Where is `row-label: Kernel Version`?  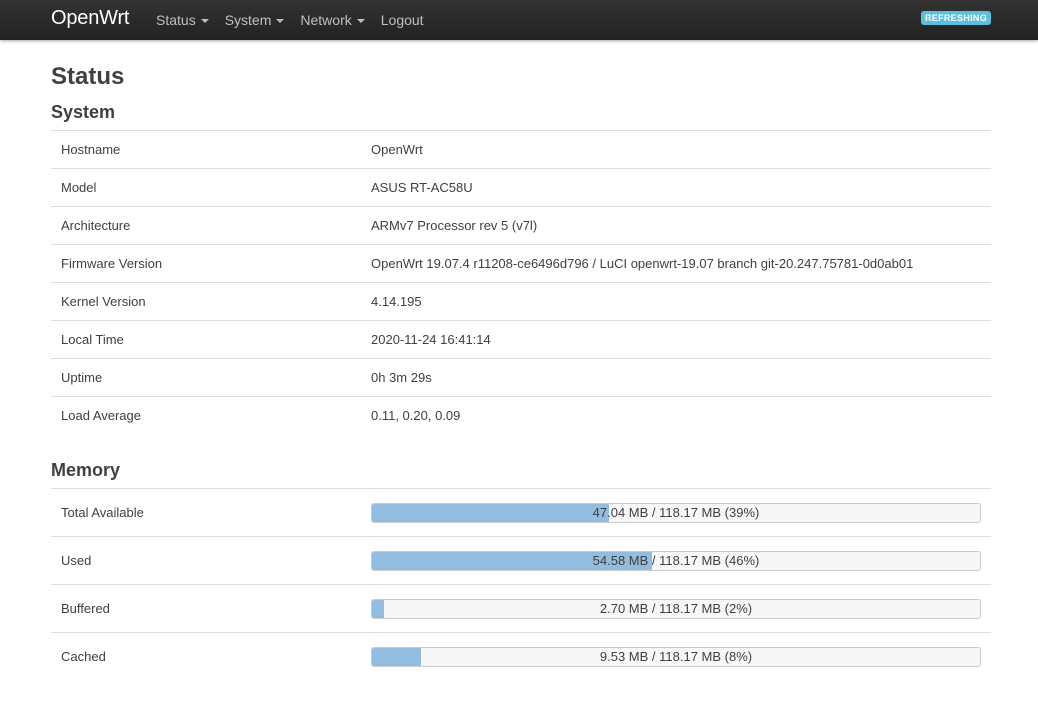
row-label: Kernel Version is located at coordinates (206, 301).